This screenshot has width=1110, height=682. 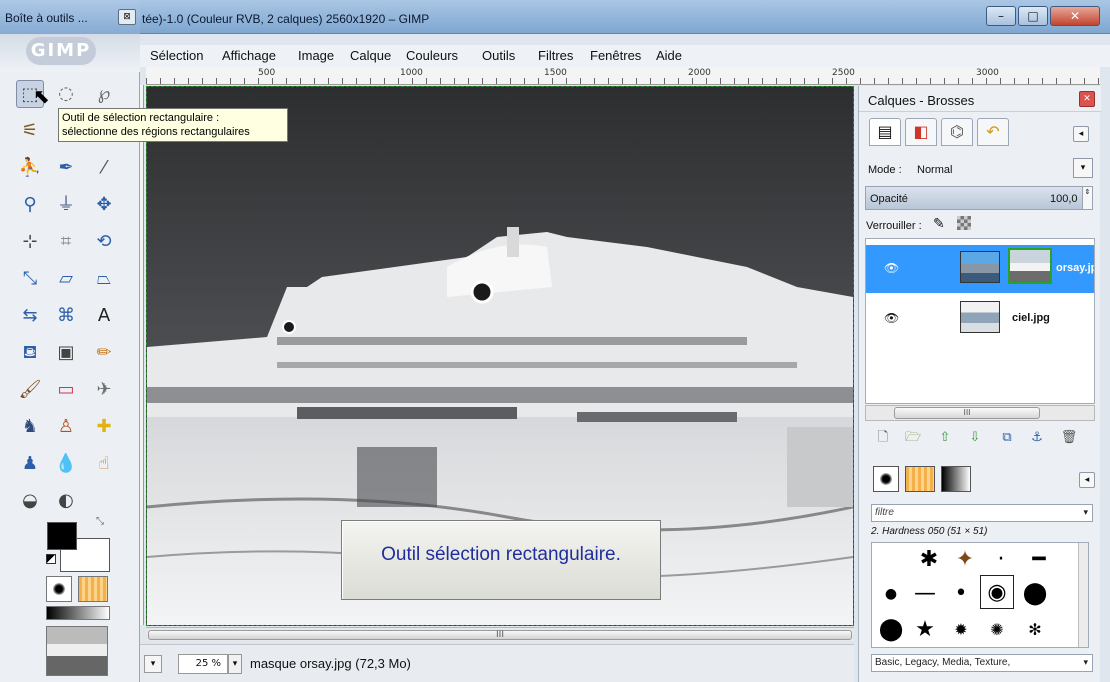 I want to click on layers-horizontal-scrollbar: III, so click(x=980, y=413).